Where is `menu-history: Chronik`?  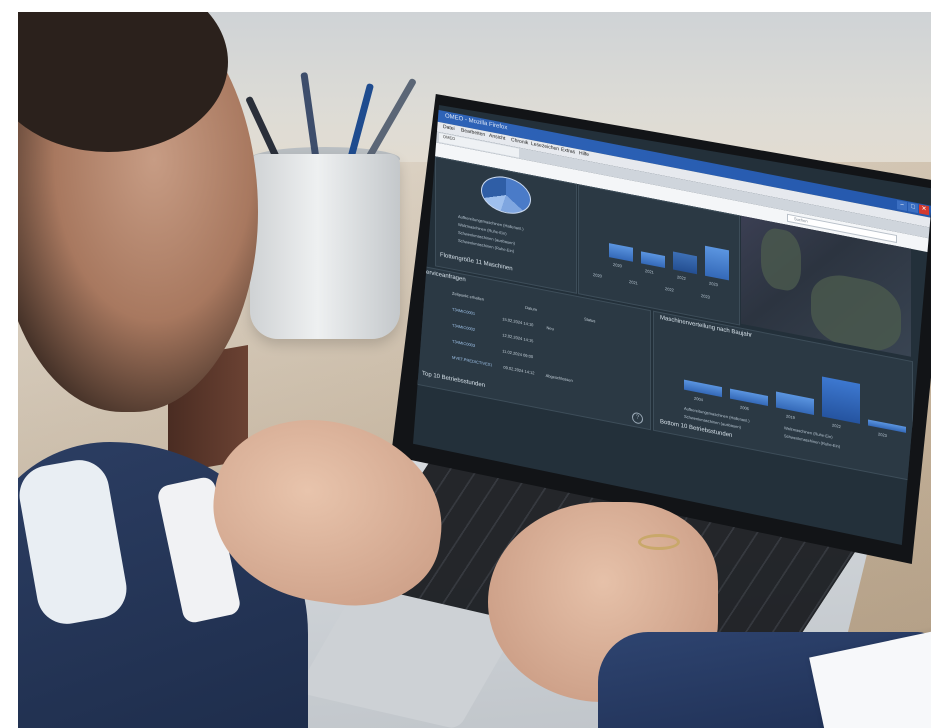 menu-history: Chronik is located at coordinates (519, 141).